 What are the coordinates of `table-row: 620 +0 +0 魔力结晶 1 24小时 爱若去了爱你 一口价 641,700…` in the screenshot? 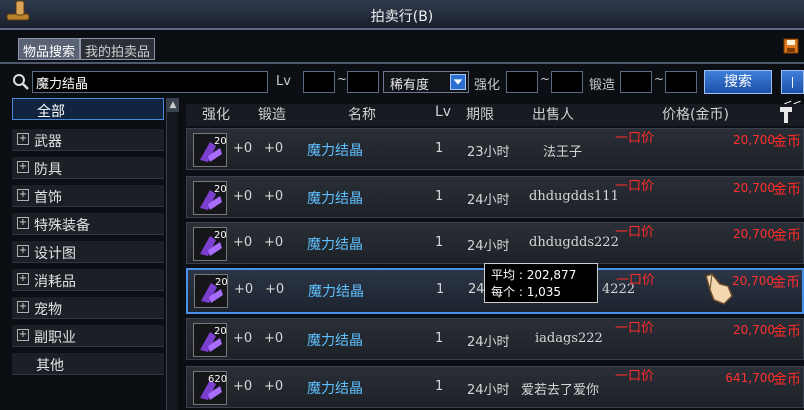 It's located at (495, 387).